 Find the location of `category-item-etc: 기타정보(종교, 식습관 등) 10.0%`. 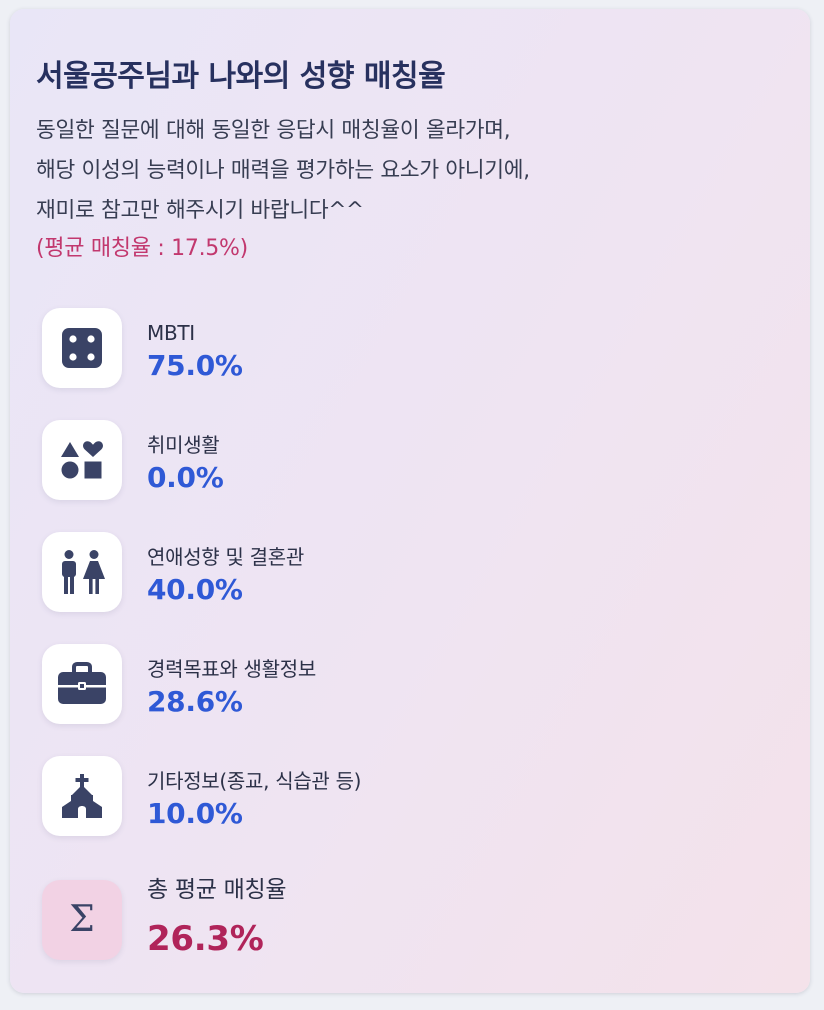

category-item-etc: 기타정보(종교, 식습관 등) 10.0% is located at coordinates (402, 812).